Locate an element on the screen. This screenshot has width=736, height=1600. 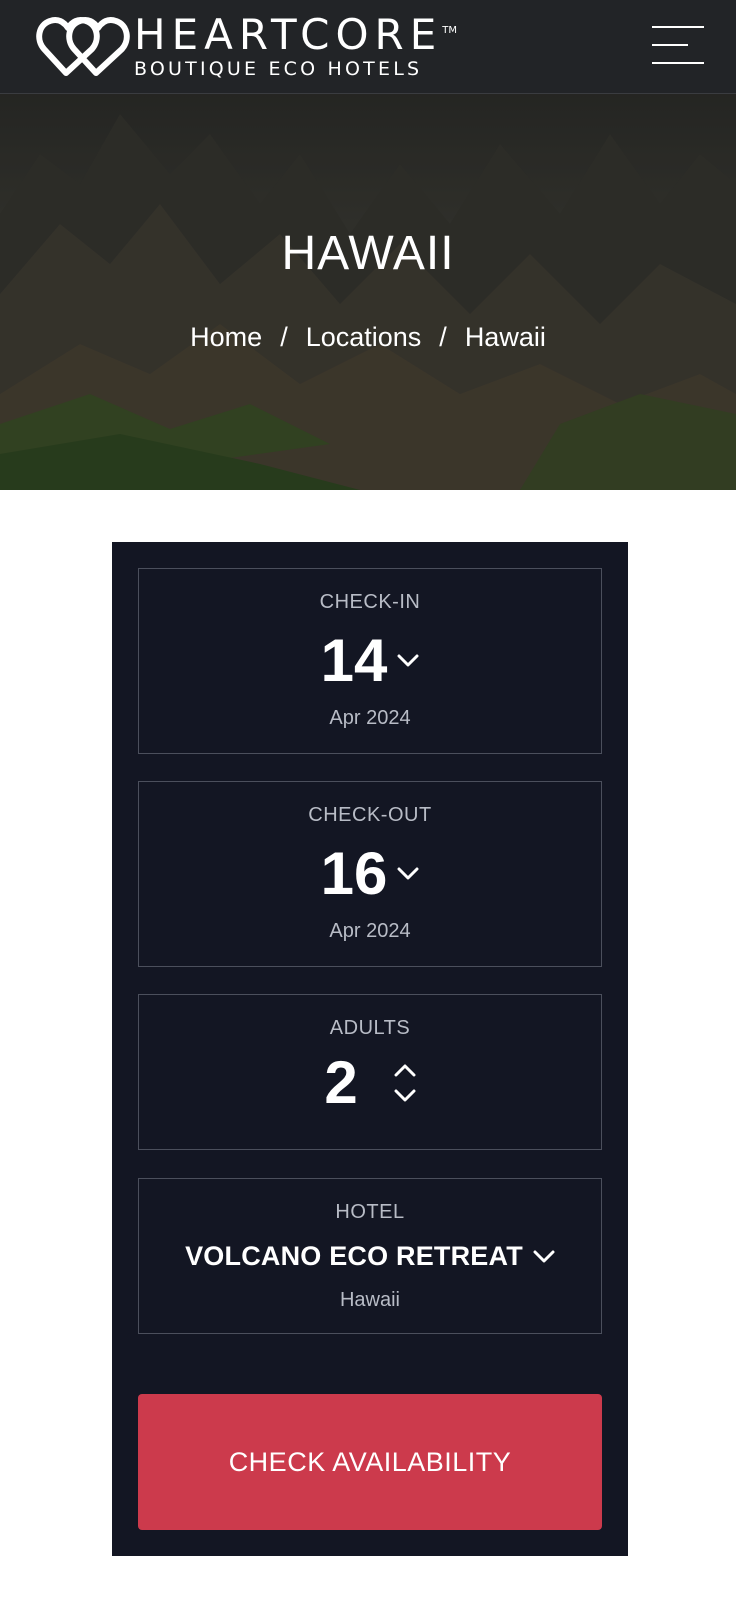
brand-logo: HEARTCORETM BOUTIQUE ECO HOTELS is located at coordinates (246, 47).